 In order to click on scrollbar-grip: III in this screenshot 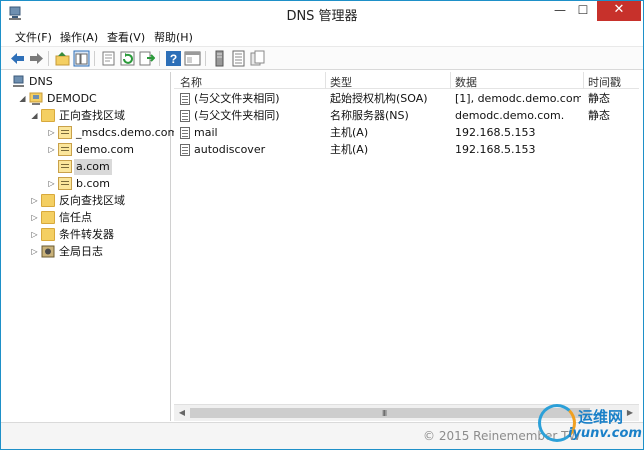, I will do `click(384, 413)`.